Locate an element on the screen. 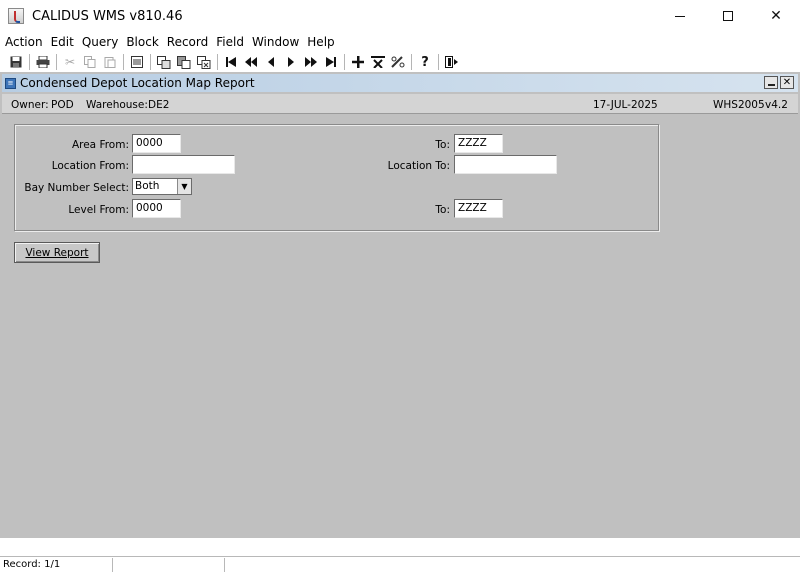 Image resolution: width=800 pixels, height=574 pixels. view-report-button: View Report is located at coordinates (57, 252).